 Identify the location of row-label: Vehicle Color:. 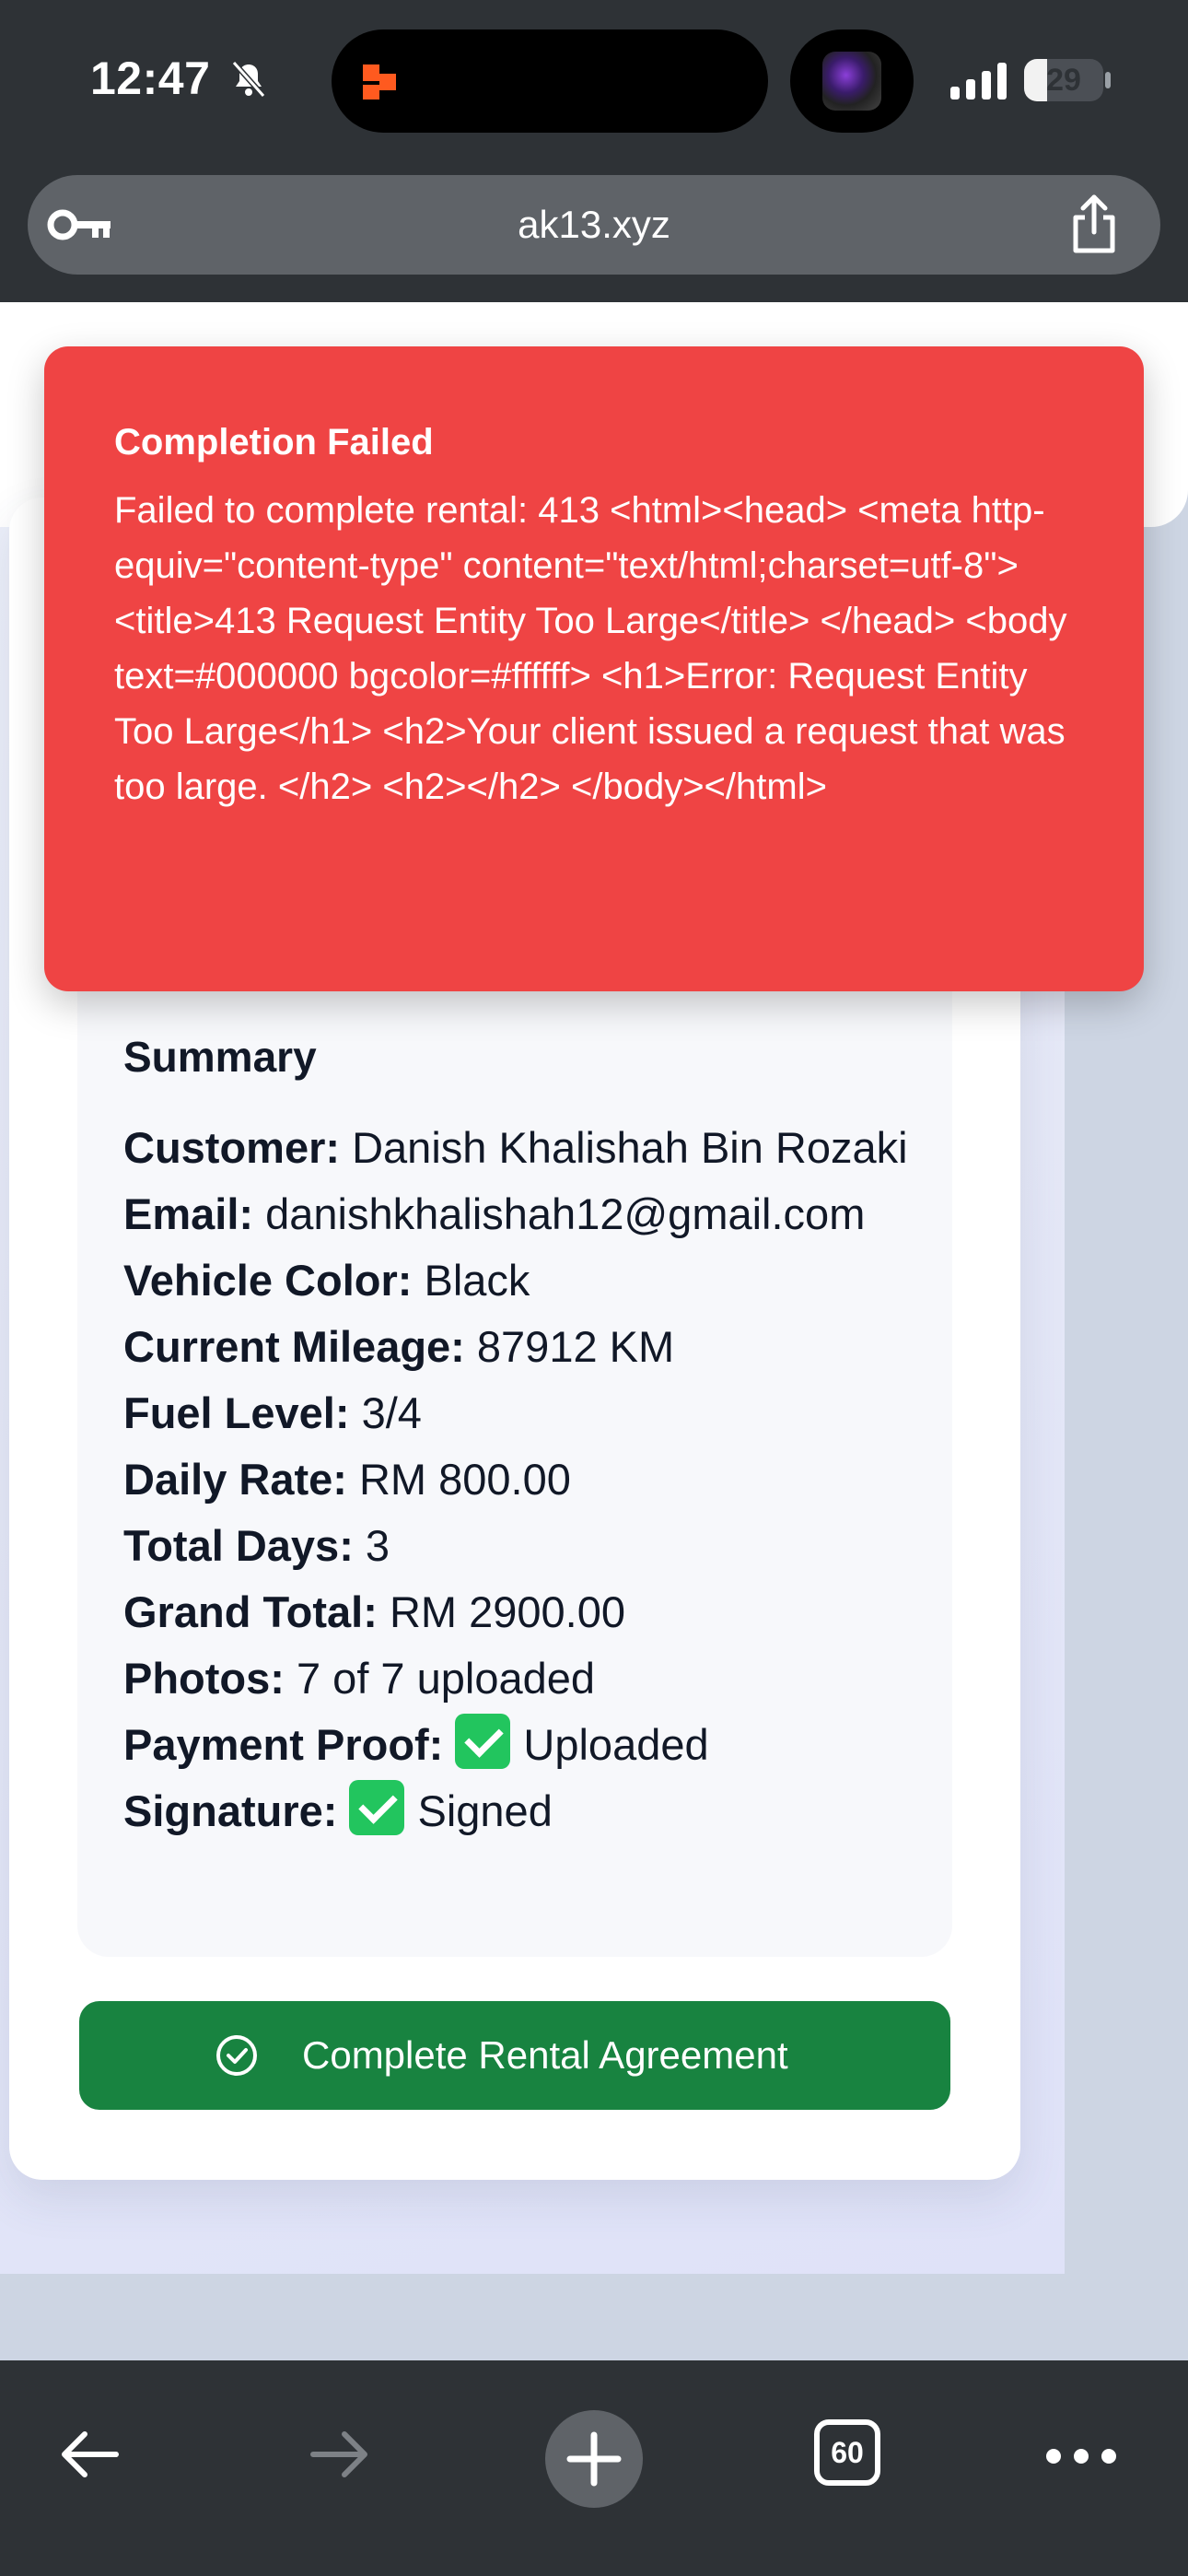
(268, 1280).